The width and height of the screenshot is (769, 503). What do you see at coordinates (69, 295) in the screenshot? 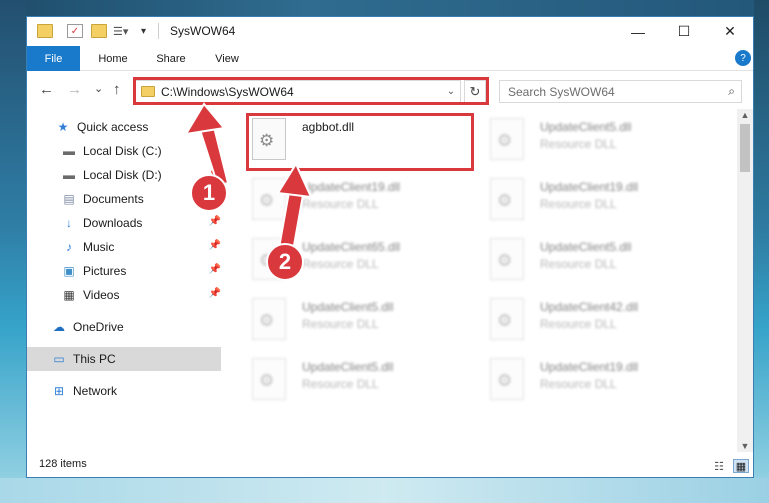
I see `videos-icon: ▦` at bounding box center [69, 295].